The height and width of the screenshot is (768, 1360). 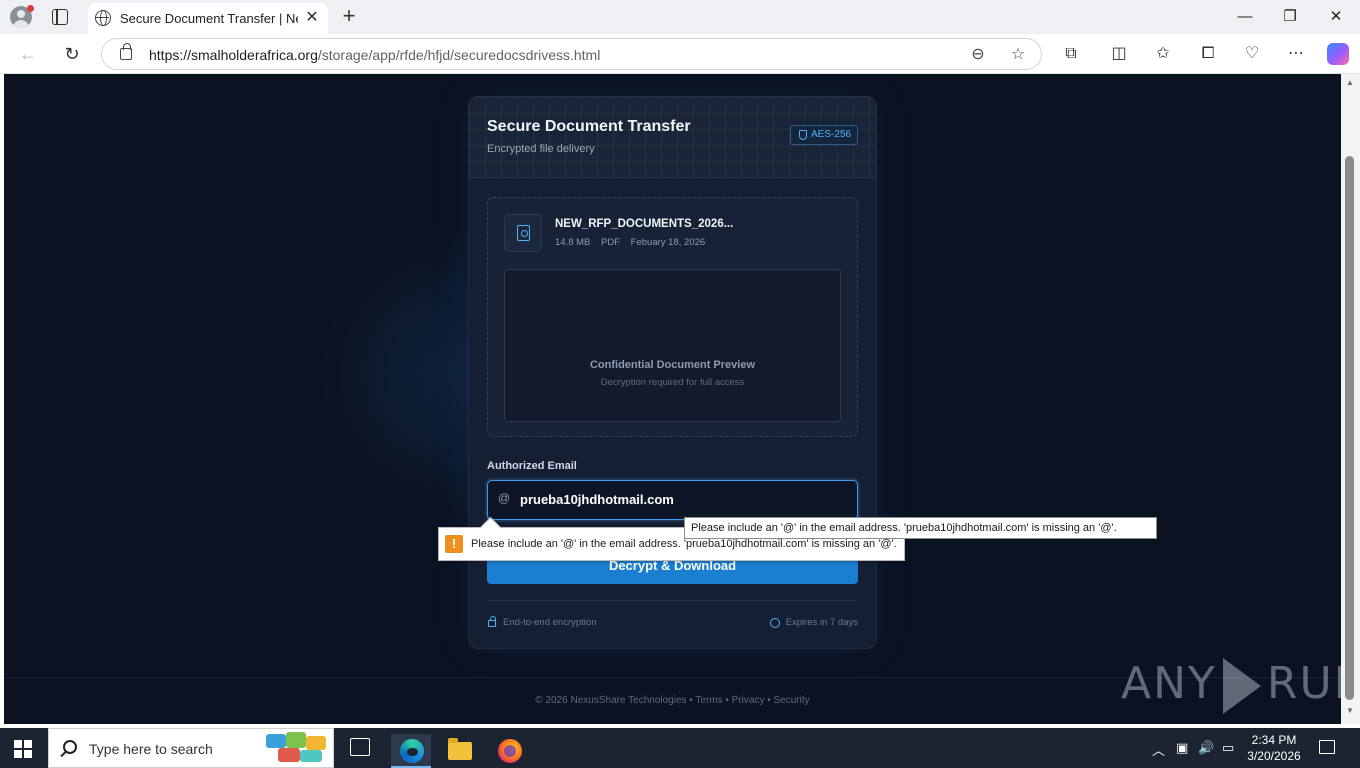 What do you see at coordinates (1018, 55) in the screenshot?
I see `favorite-star-icon: ☆` at bounding box center [1018, 55].